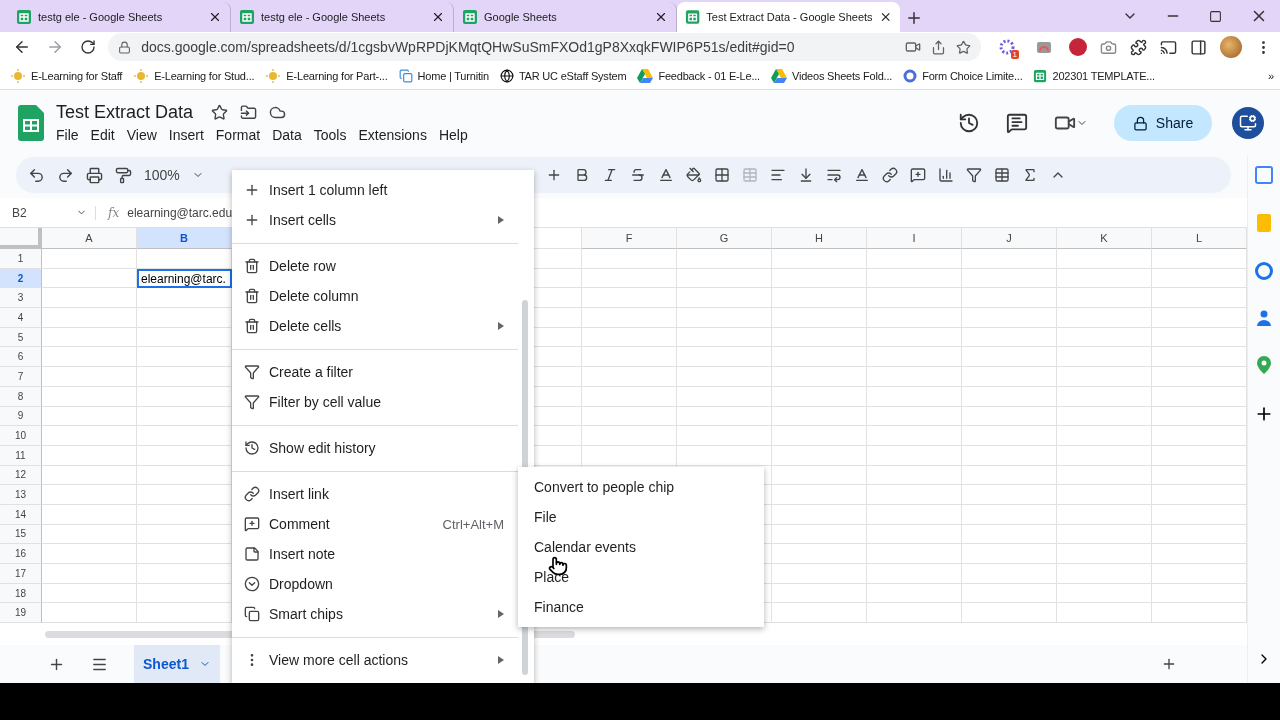 The height and width of the screenshot is (720, 1280). I want to click on move-icon, so click(249, 112).